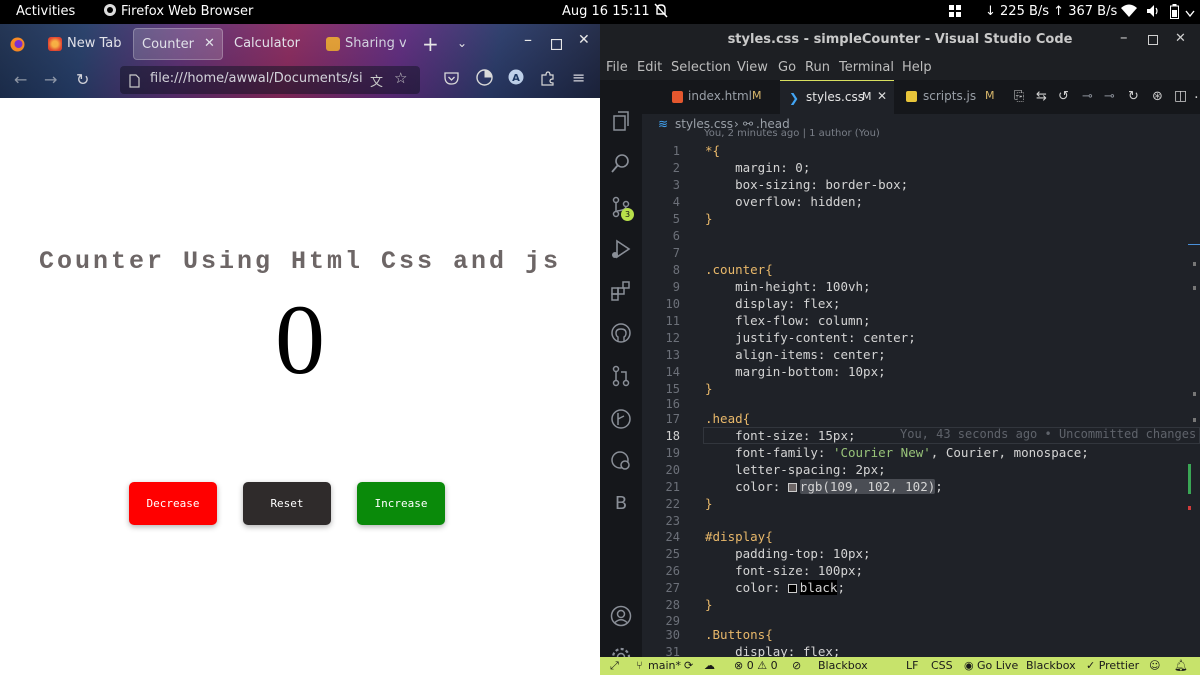 Image resolution: width=1200 pixels, height=675 pixels. Describe the element at coordinates (649, 67) in the screenshot. I see `menu-edit: Edit` at that location.